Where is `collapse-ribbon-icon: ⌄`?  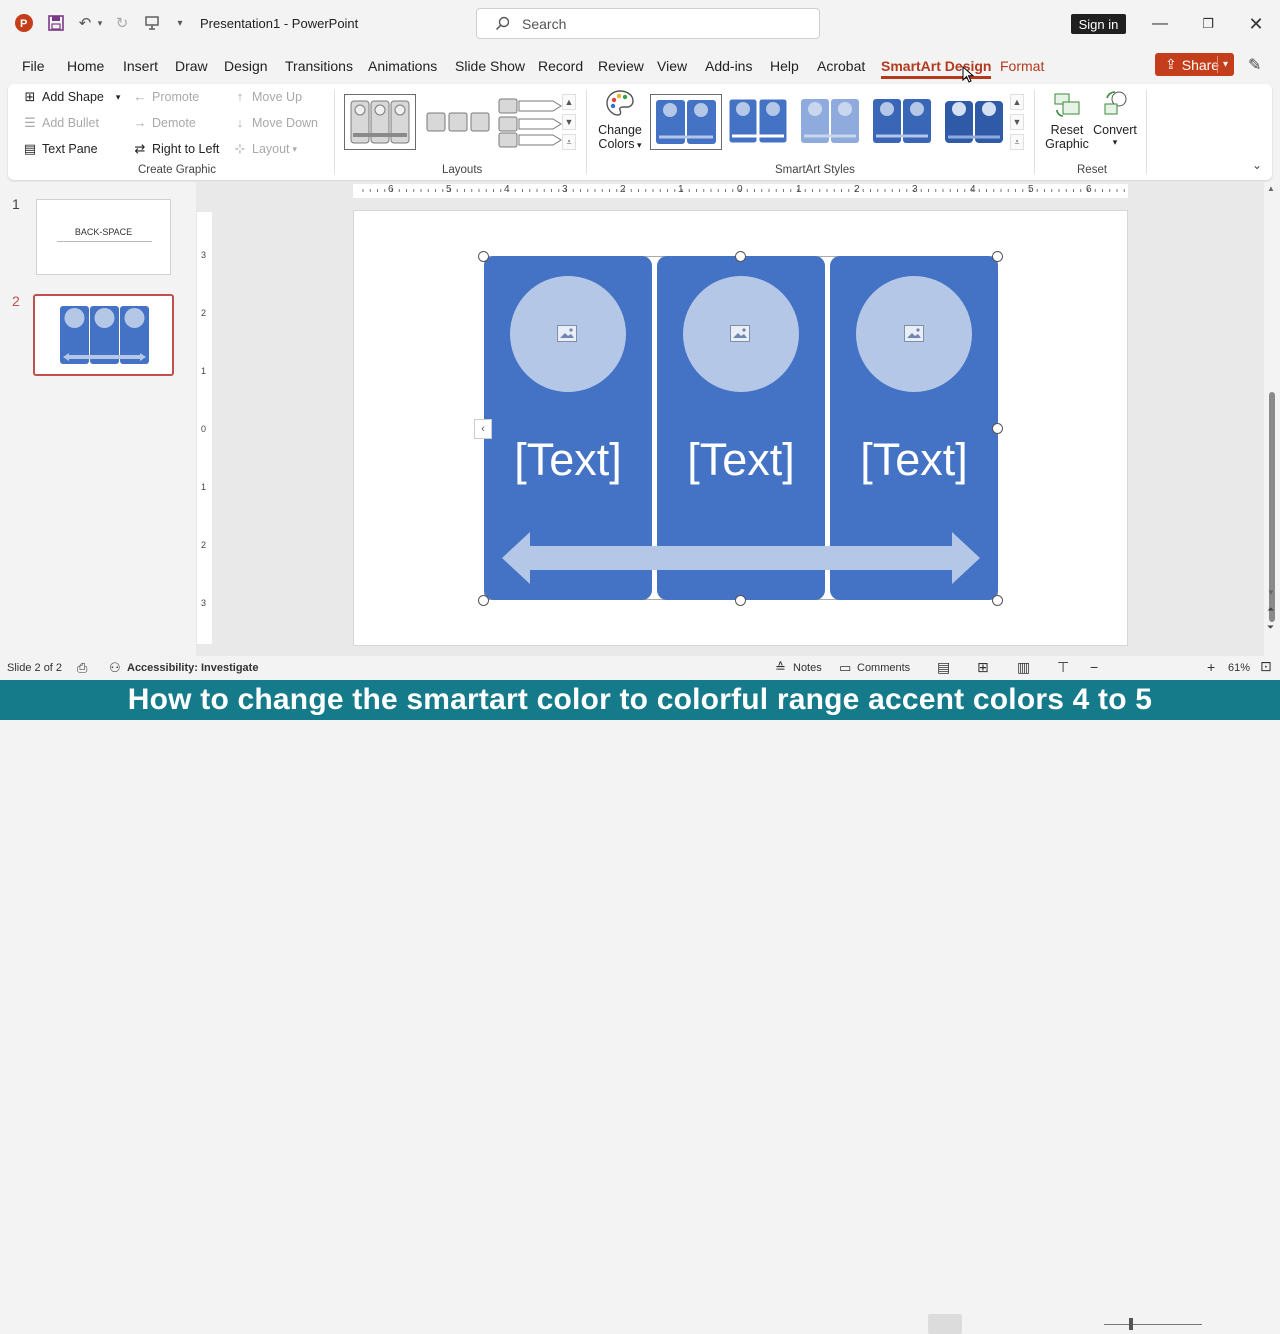
collapse-ribbon-icon: ⌄ is located at coordinates (1257, 165).